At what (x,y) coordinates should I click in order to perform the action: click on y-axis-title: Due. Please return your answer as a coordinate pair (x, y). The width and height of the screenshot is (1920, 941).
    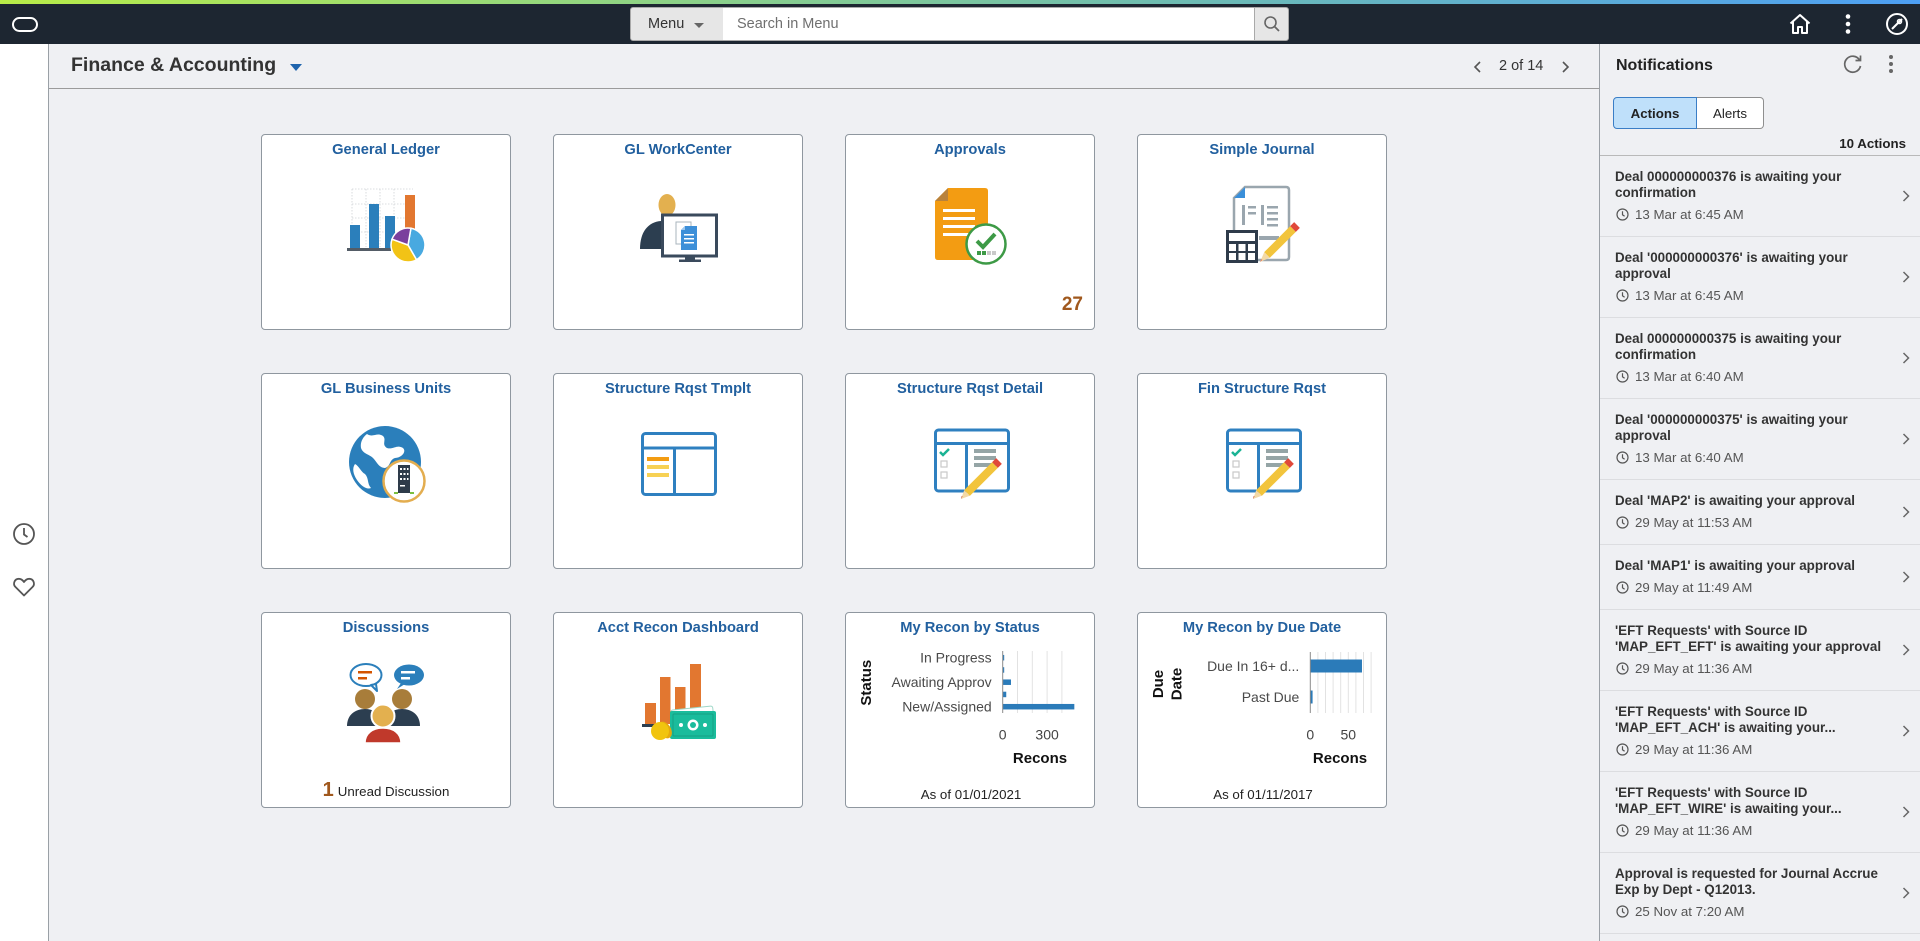
    Looking at the image, I should click on (1158, 684).